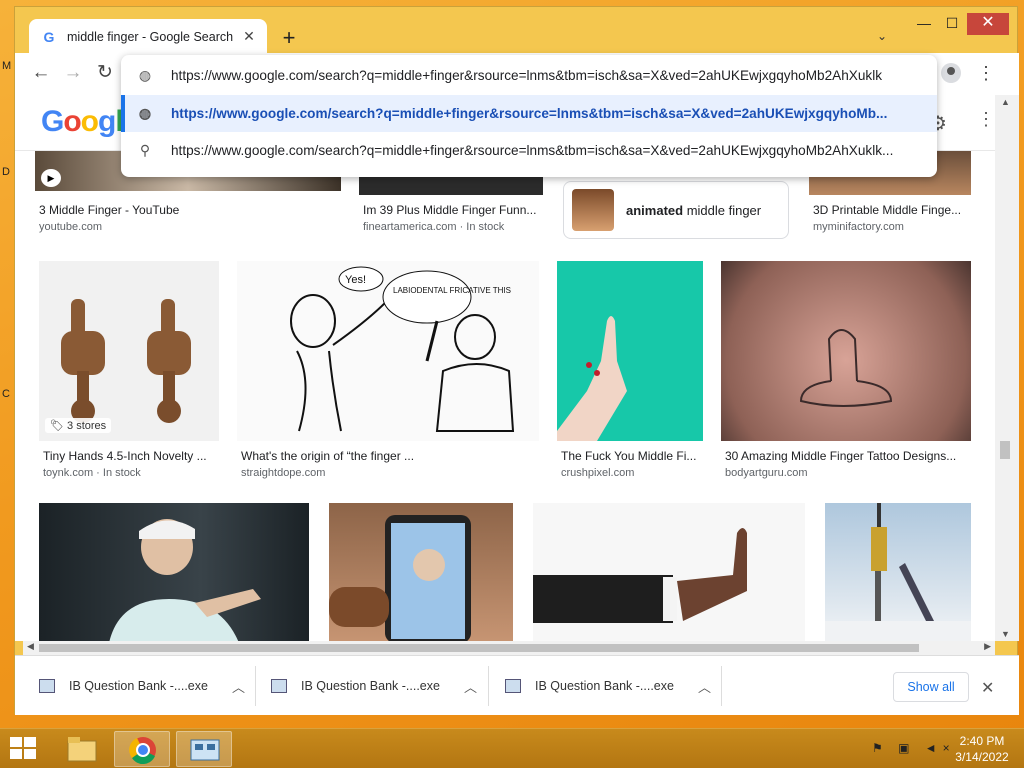  Describe the element at coordinates (6, 394) in the screenshot. I see `desktop-icon-label: C` at that location.